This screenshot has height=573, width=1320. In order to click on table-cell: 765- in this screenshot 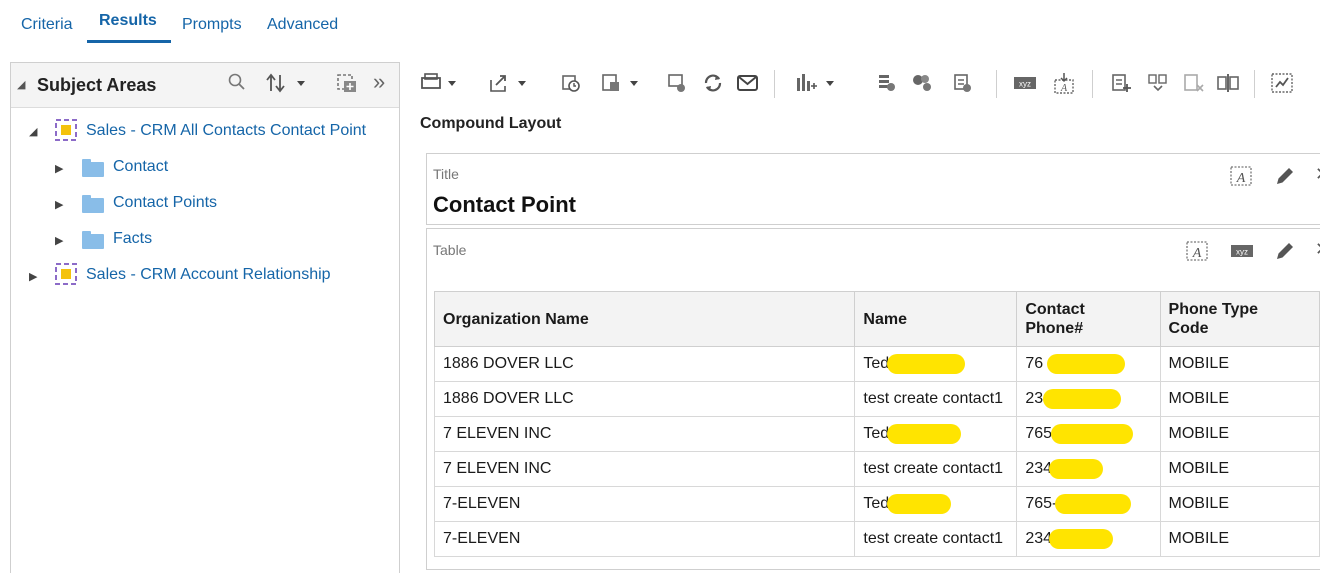, I will do `click(1088, 504)`.